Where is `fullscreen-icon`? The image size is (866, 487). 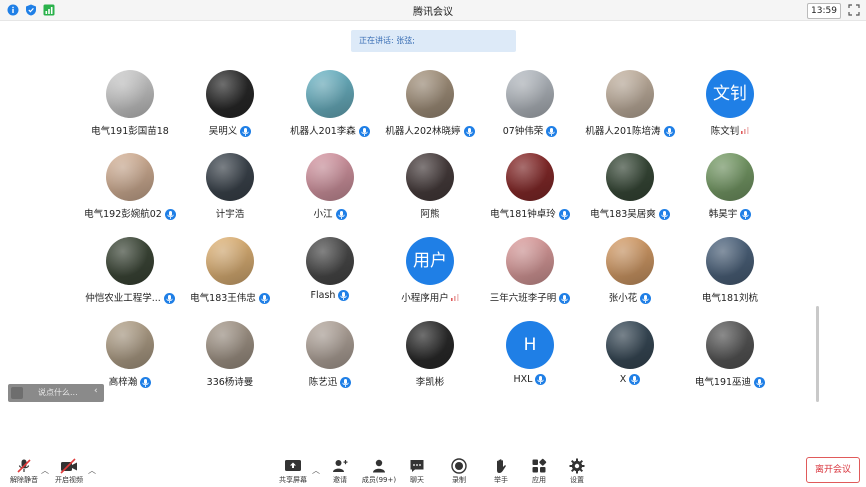
fullscreen-icon is located at coordinates (854, 10).